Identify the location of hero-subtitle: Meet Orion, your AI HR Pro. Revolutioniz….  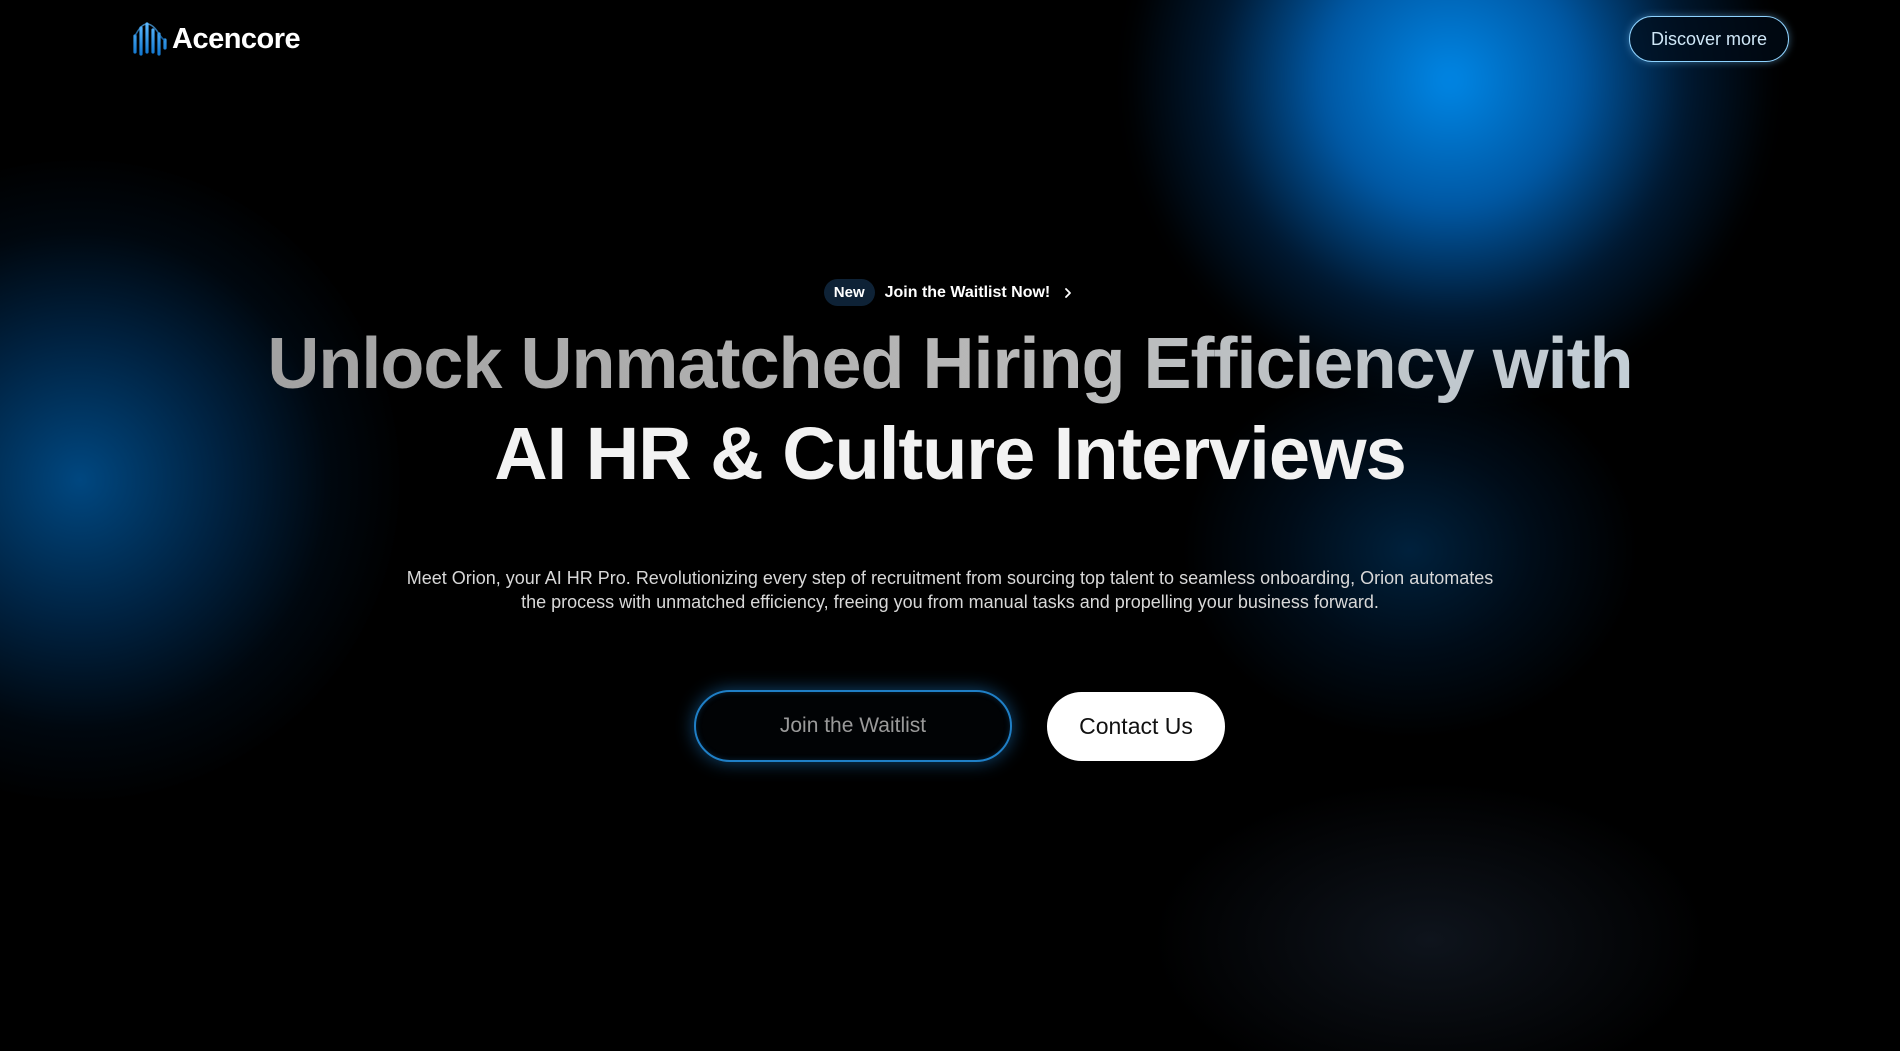
(950, 590).